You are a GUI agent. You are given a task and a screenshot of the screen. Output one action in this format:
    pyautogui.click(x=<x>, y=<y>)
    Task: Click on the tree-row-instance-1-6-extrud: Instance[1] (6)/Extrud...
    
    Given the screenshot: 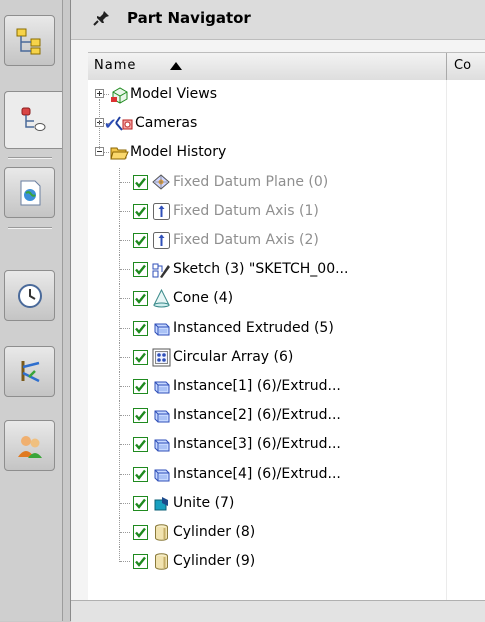 What is the action you would take?
    pyautogui.click(x=267, y=386)
    